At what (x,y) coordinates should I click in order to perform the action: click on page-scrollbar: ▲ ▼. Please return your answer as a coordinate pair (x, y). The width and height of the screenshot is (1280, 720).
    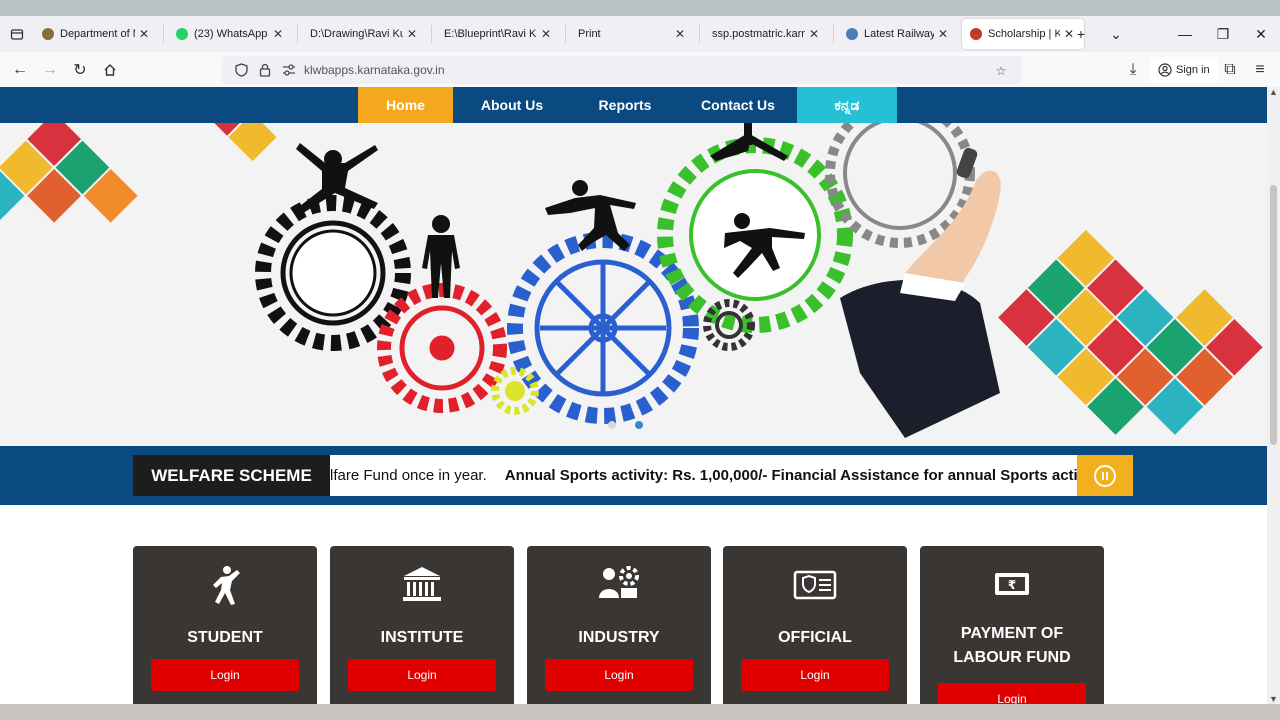
    Looking at the image, I should click on (1273, 395).